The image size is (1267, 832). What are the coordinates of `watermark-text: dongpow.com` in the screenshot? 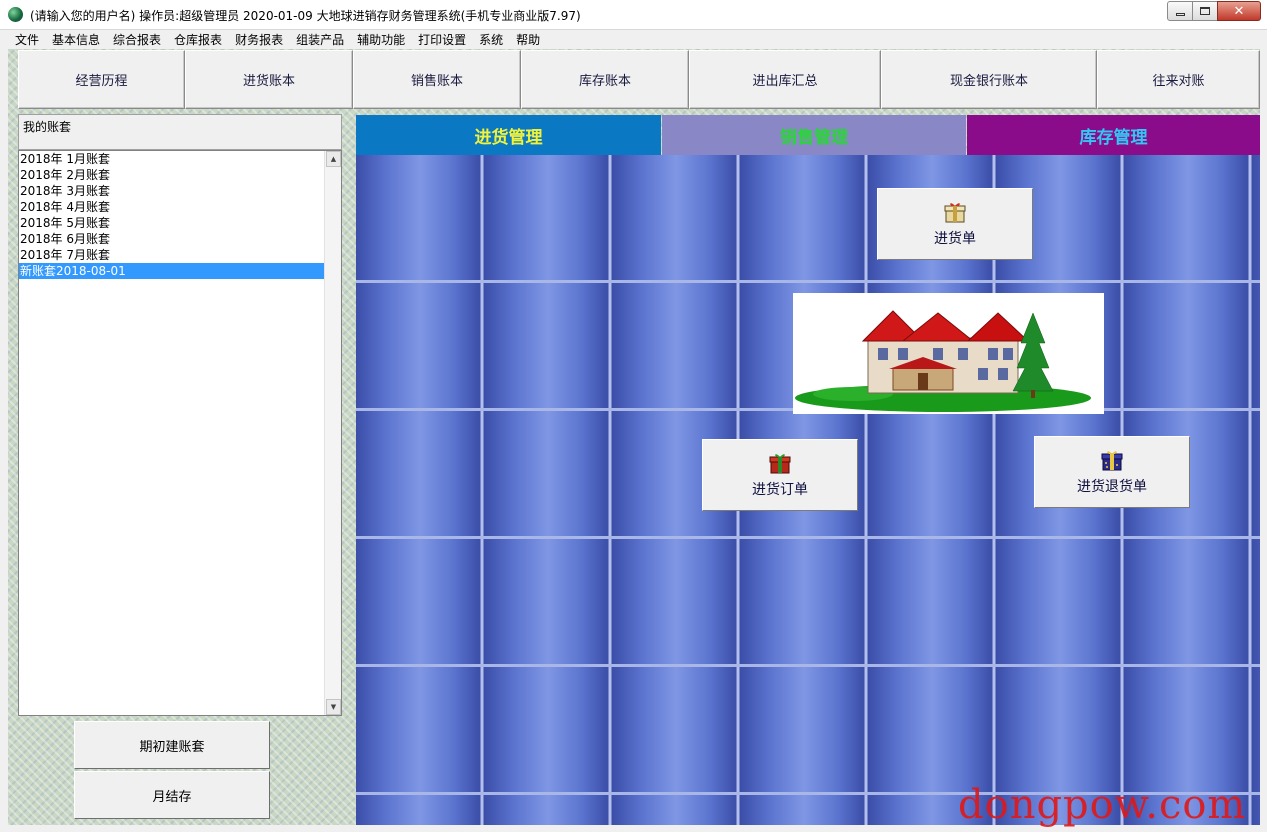 It's located at (1102, 805).